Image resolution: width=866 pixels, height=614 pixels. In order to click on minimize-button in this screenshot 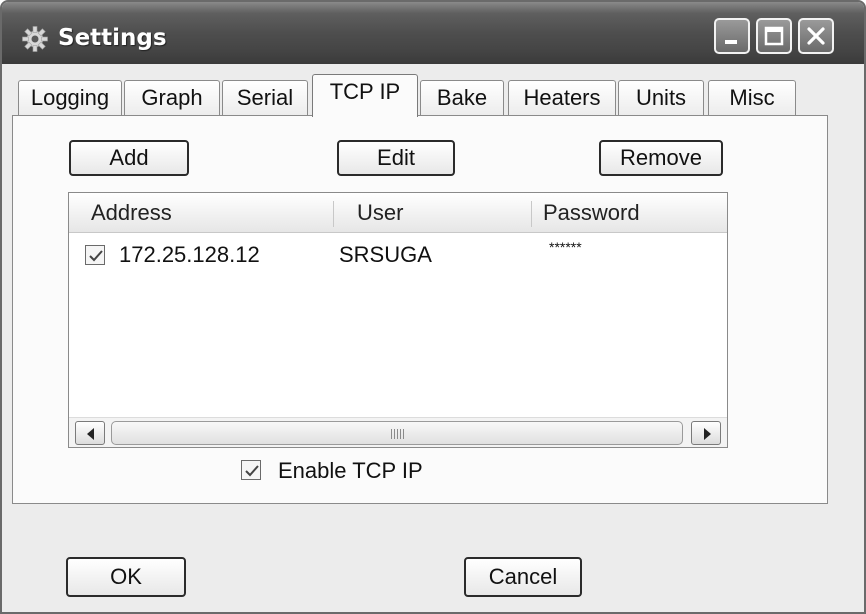, I will do `click(732, 36)`.